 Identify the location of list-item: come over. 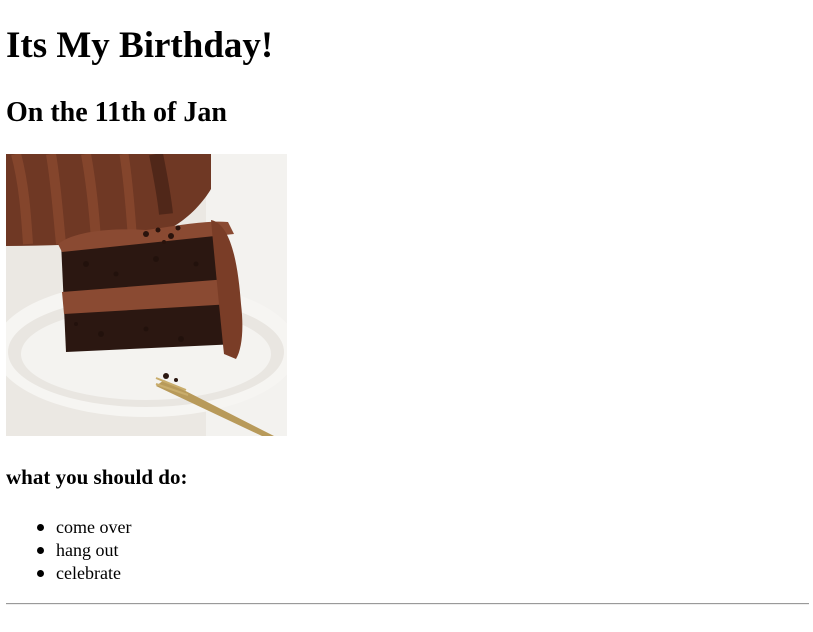
(84, 527).